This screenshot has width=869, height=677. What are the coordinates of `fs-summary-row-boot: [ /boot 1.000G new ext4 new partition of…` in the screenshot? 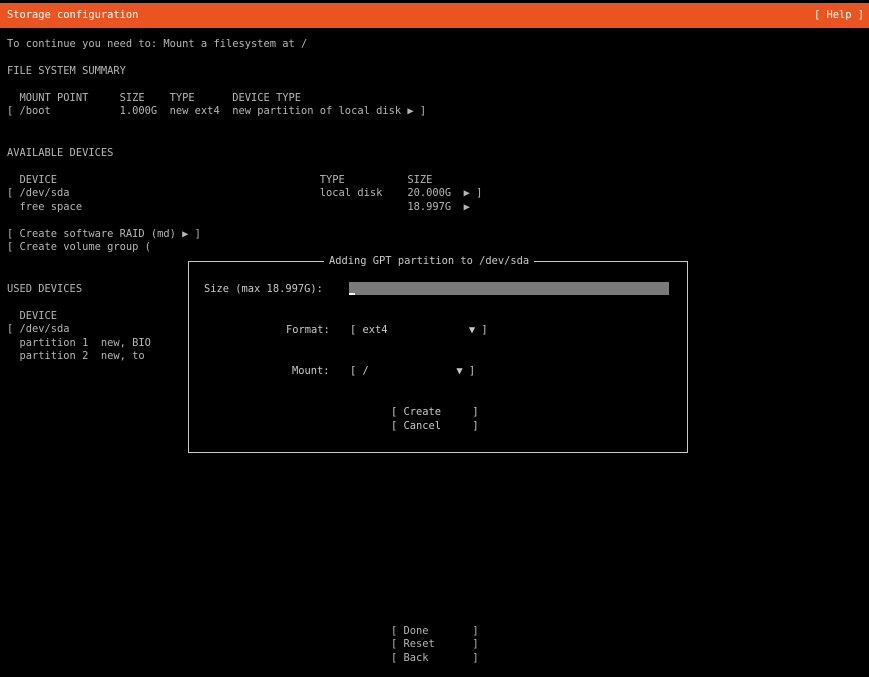 It's located at (216, 111).